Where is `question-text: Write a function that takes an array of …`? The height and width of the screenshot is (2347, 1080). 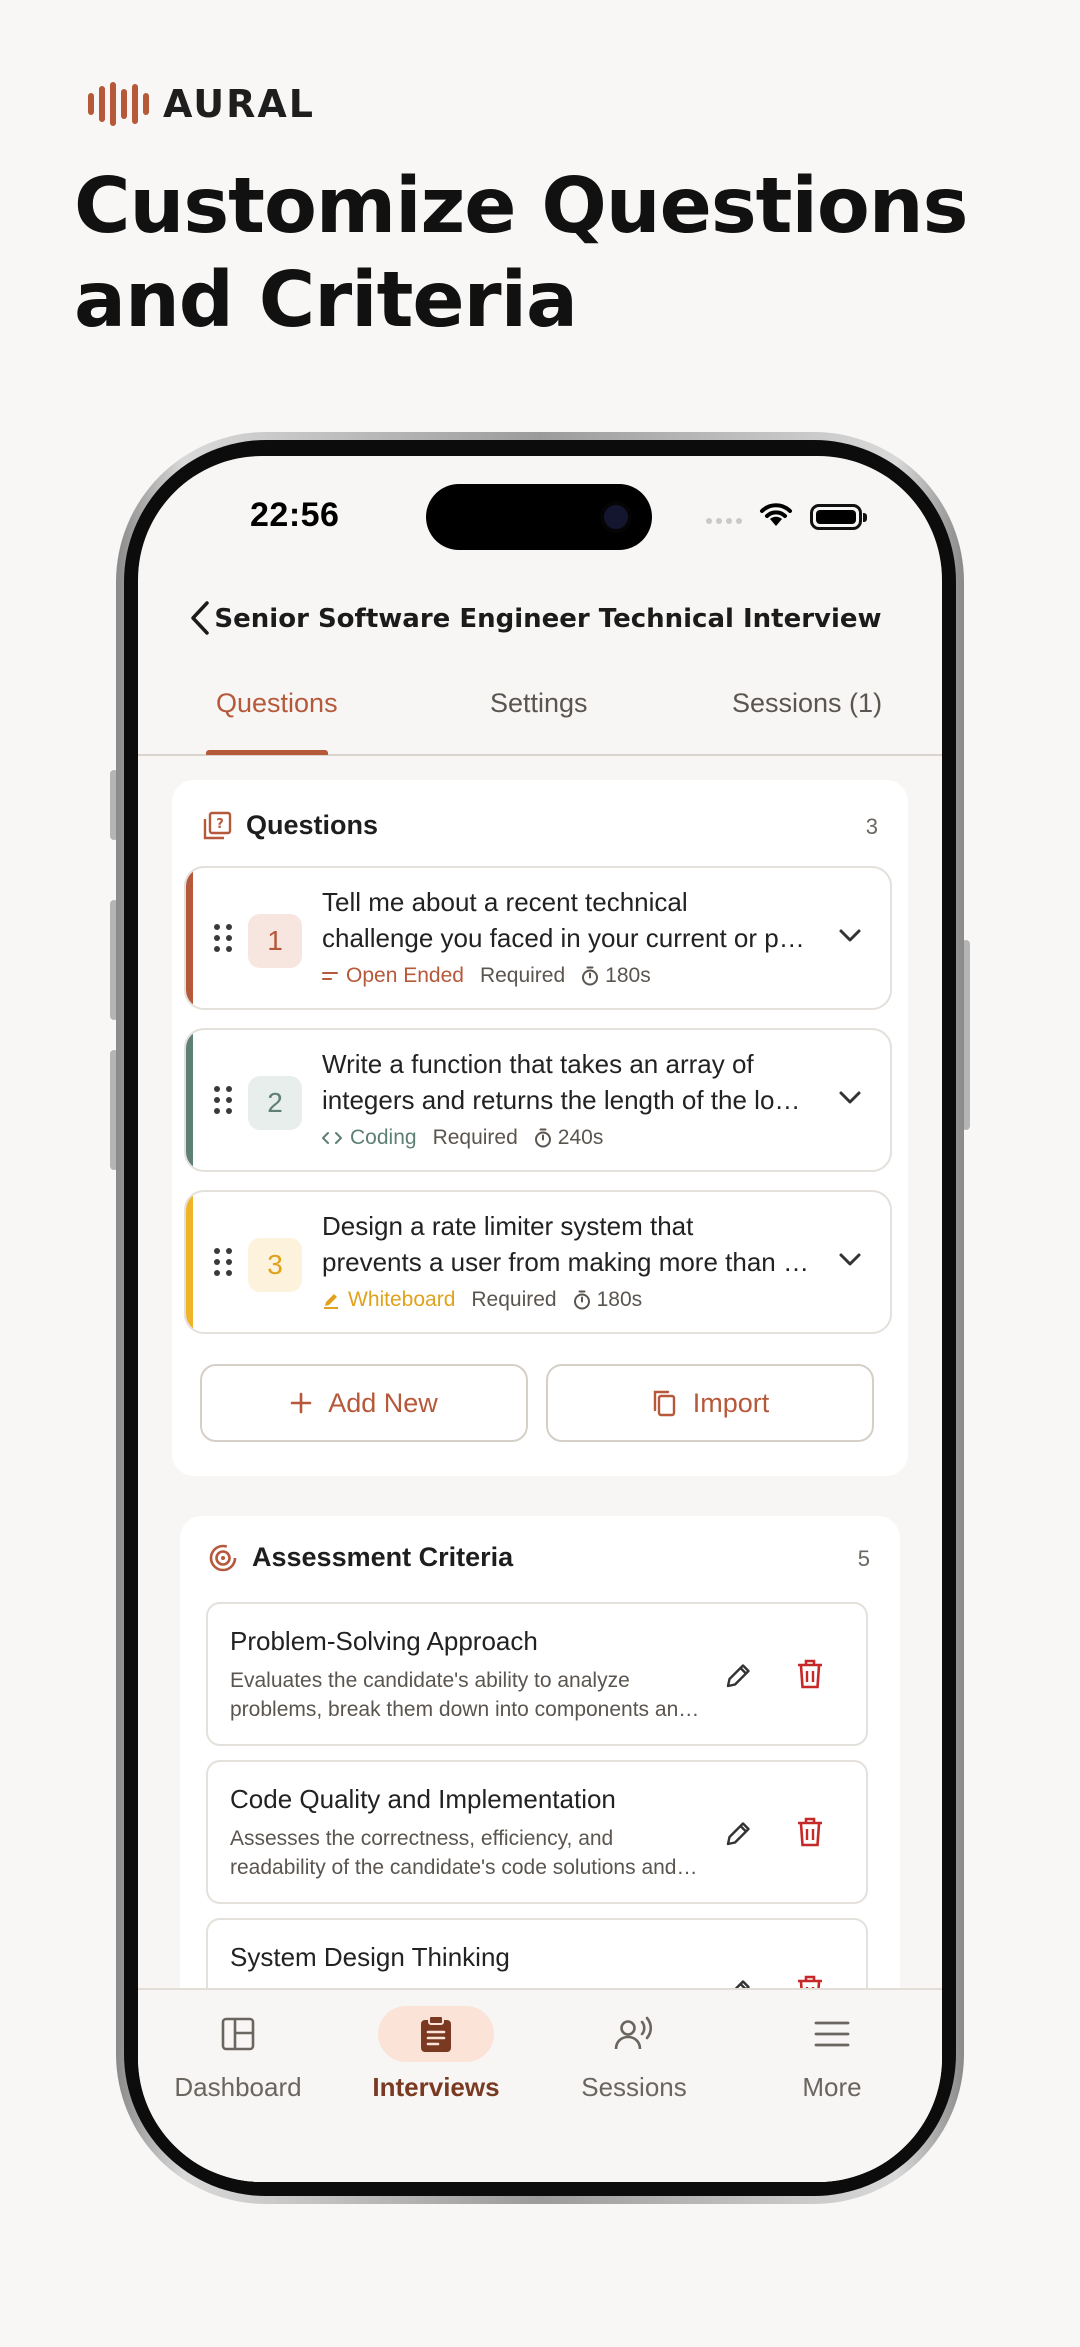
question-text: Write a function that takes an array of … is located at coordinates (567, 1082).